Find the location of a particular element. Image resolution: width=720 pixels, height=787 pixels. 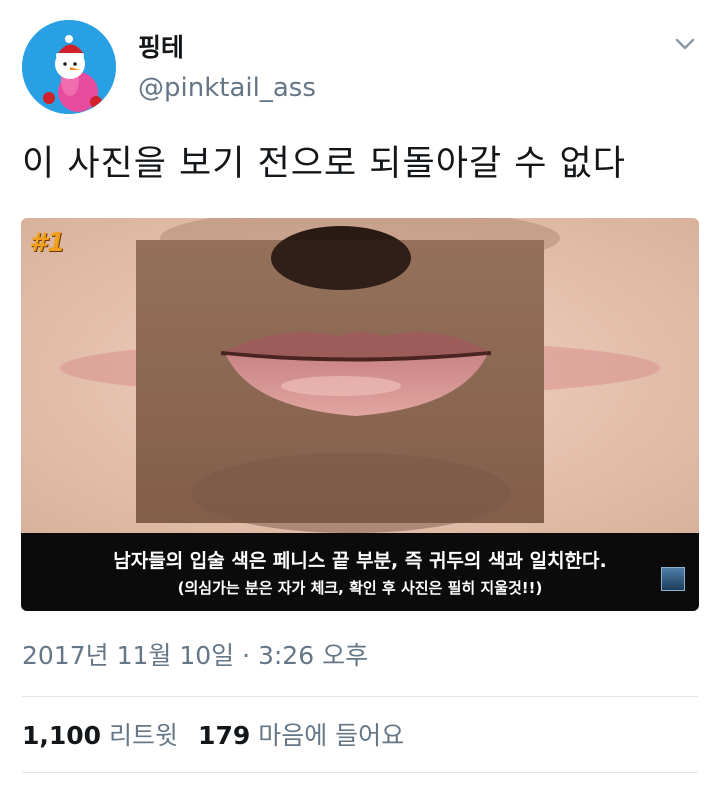

likes-label: 마음에 들어요 is located at coordinates (331, 735).